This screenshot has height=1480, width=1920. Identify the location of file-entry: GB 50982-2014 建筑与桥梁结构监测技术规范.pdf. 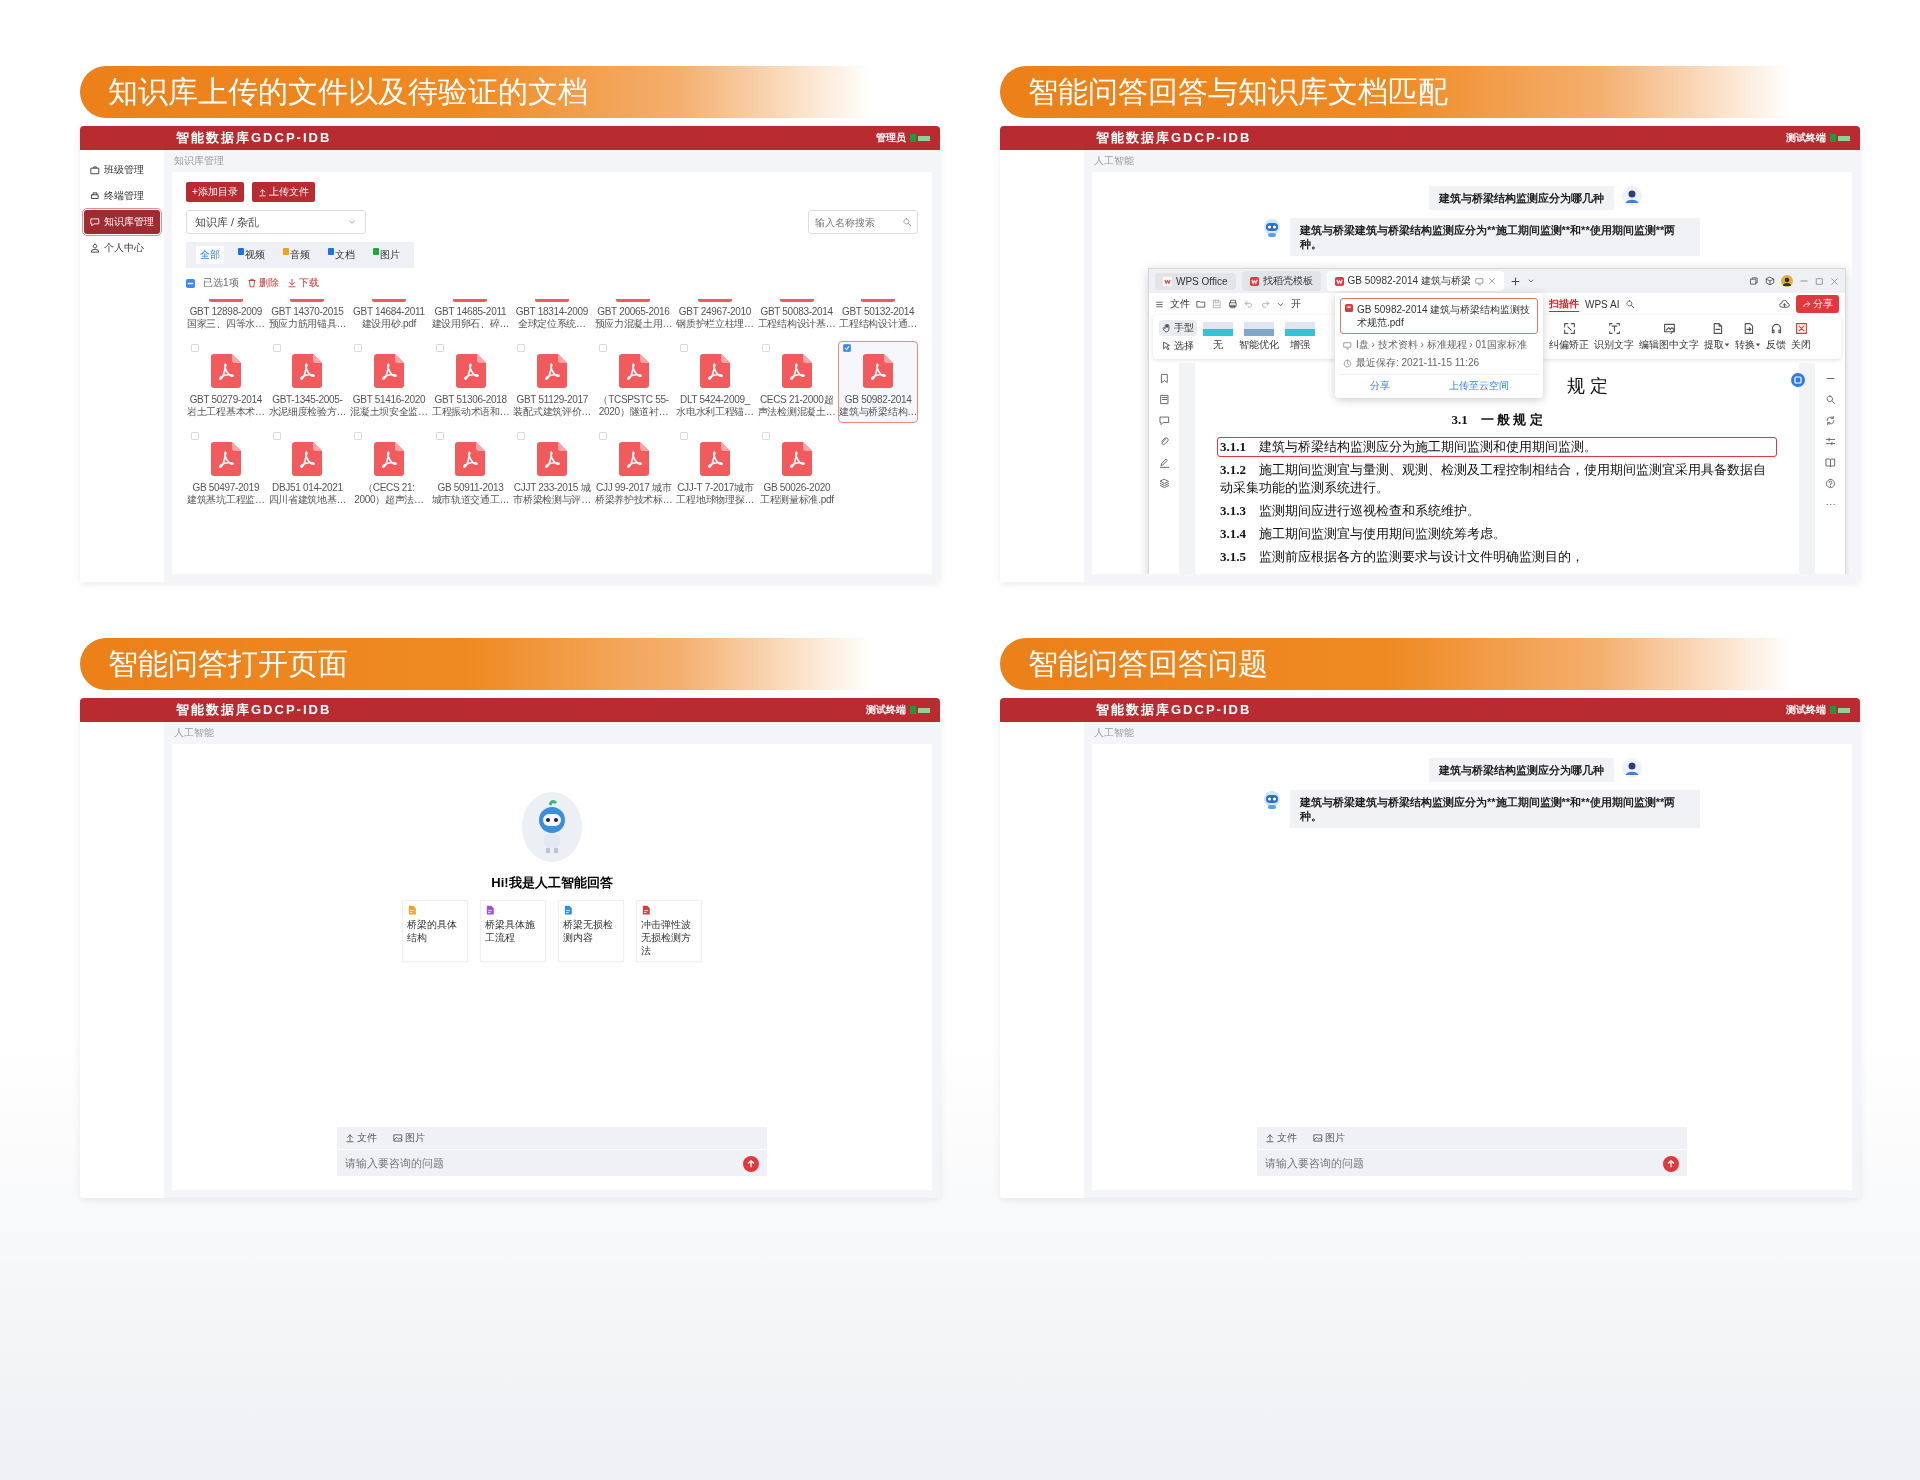
(1439, 316).